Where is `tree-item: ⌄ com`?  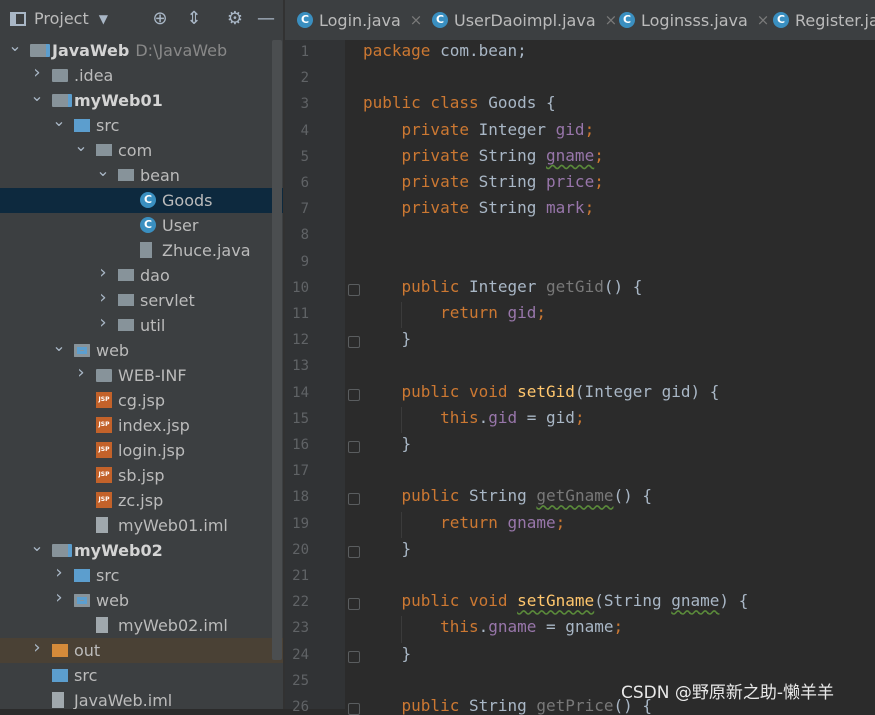
tree-item: ⌄ com is located at coordinates (141, 150).